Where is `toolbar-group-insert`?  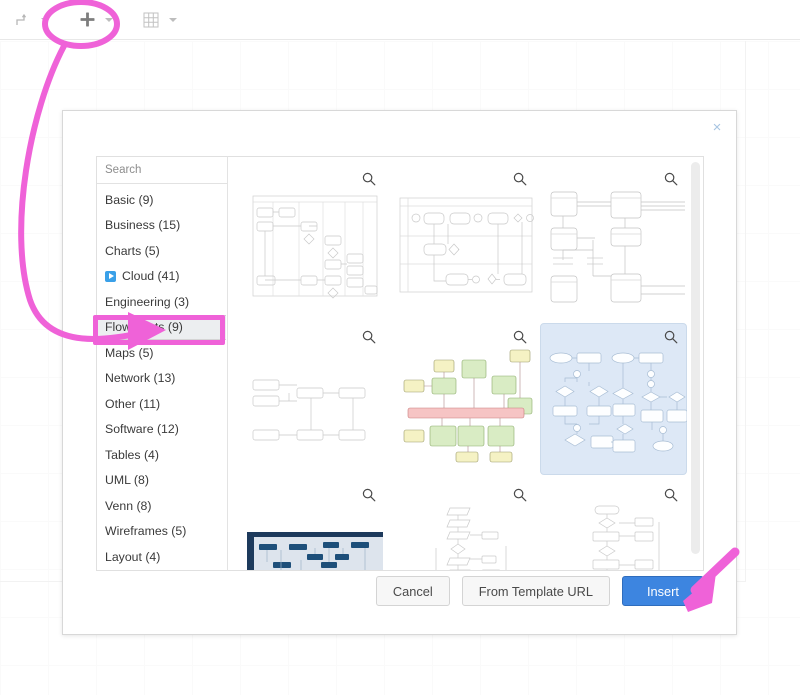
toolbar-group-insert is located at coordinates (94, 20).